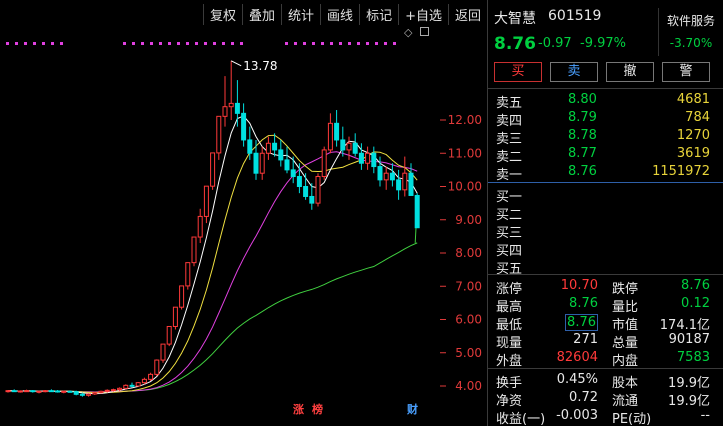 Image resolution: width=723 pixels, height=426 pixels. What do you see at coordinates (630, 72) in the screenshot?
I see `cancel-order-button: 撤` at bounding box center [630, 72].